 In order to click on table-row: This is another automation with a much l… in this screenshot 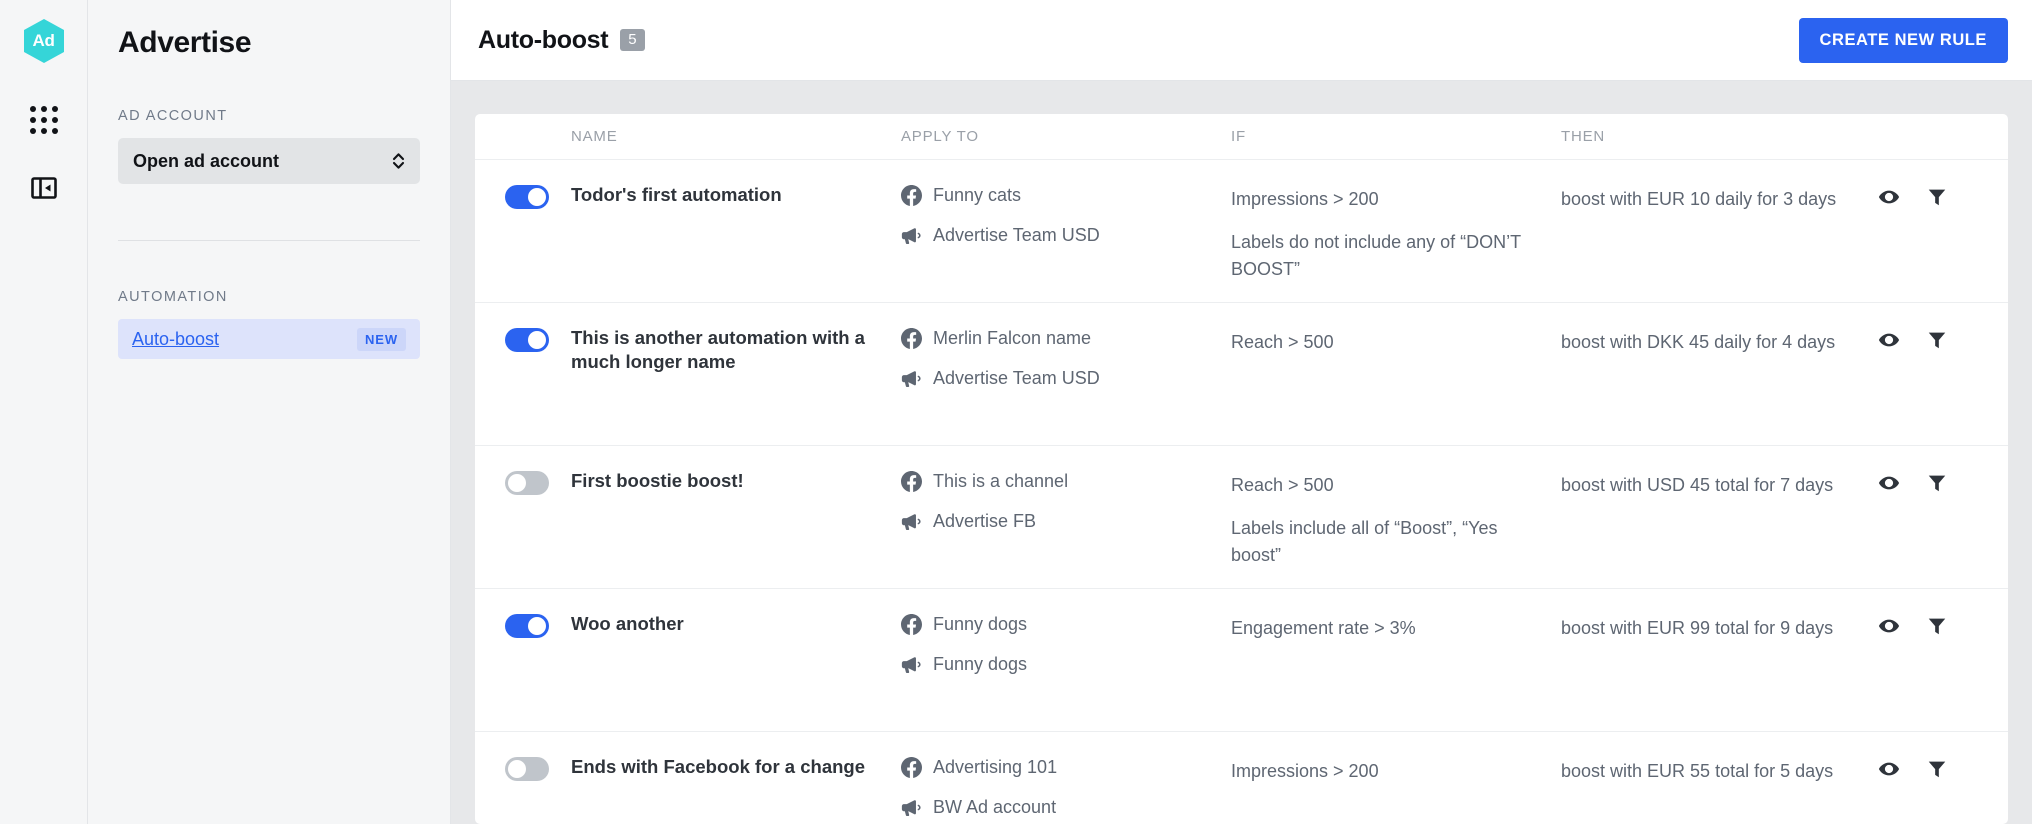, I will do `click(1241, 374)`.